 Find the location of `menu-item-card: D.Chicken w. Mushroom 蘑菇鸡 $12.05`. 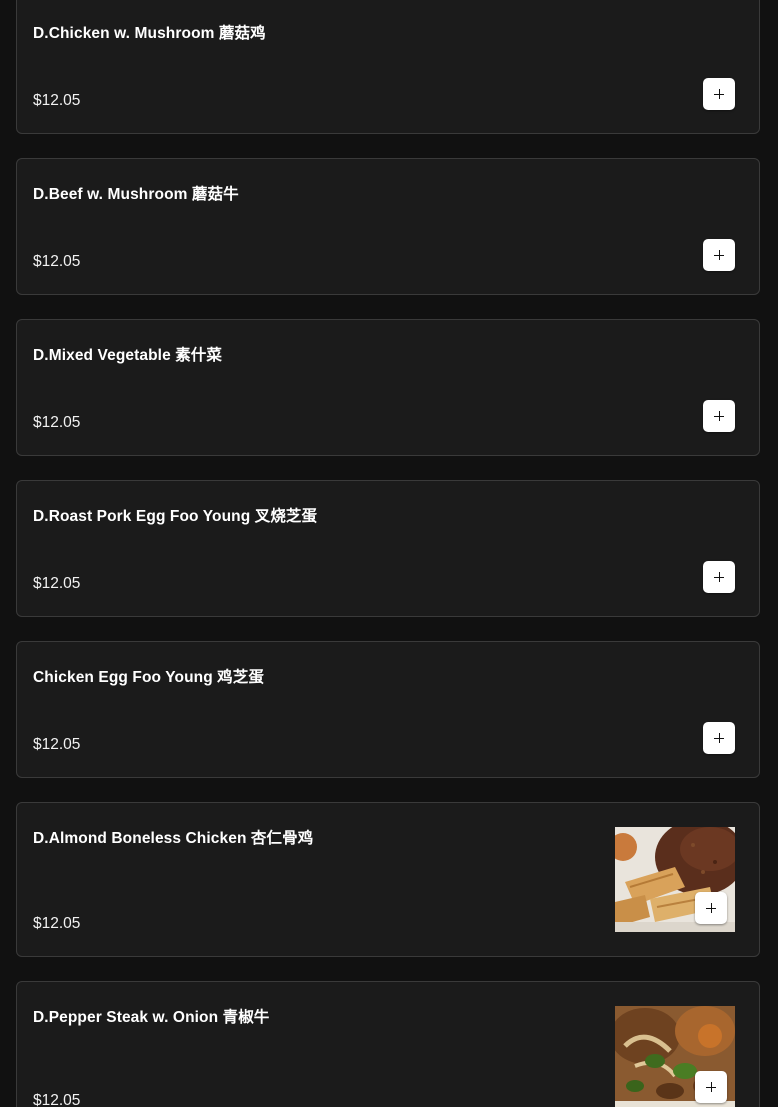

menu-item-card: D.Chicken w. Mushroom 蘑菇鸡 $12.05 is located at coordinates (388, 67).